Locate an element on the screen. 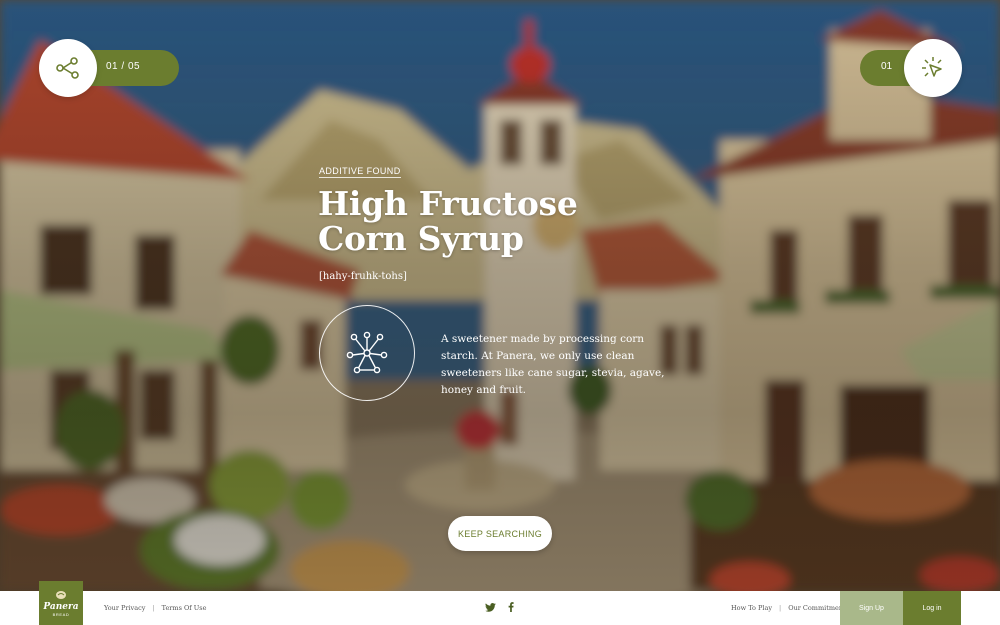  additive-title: High Fructose Corn Syrup is located at coordinates (468, 221).